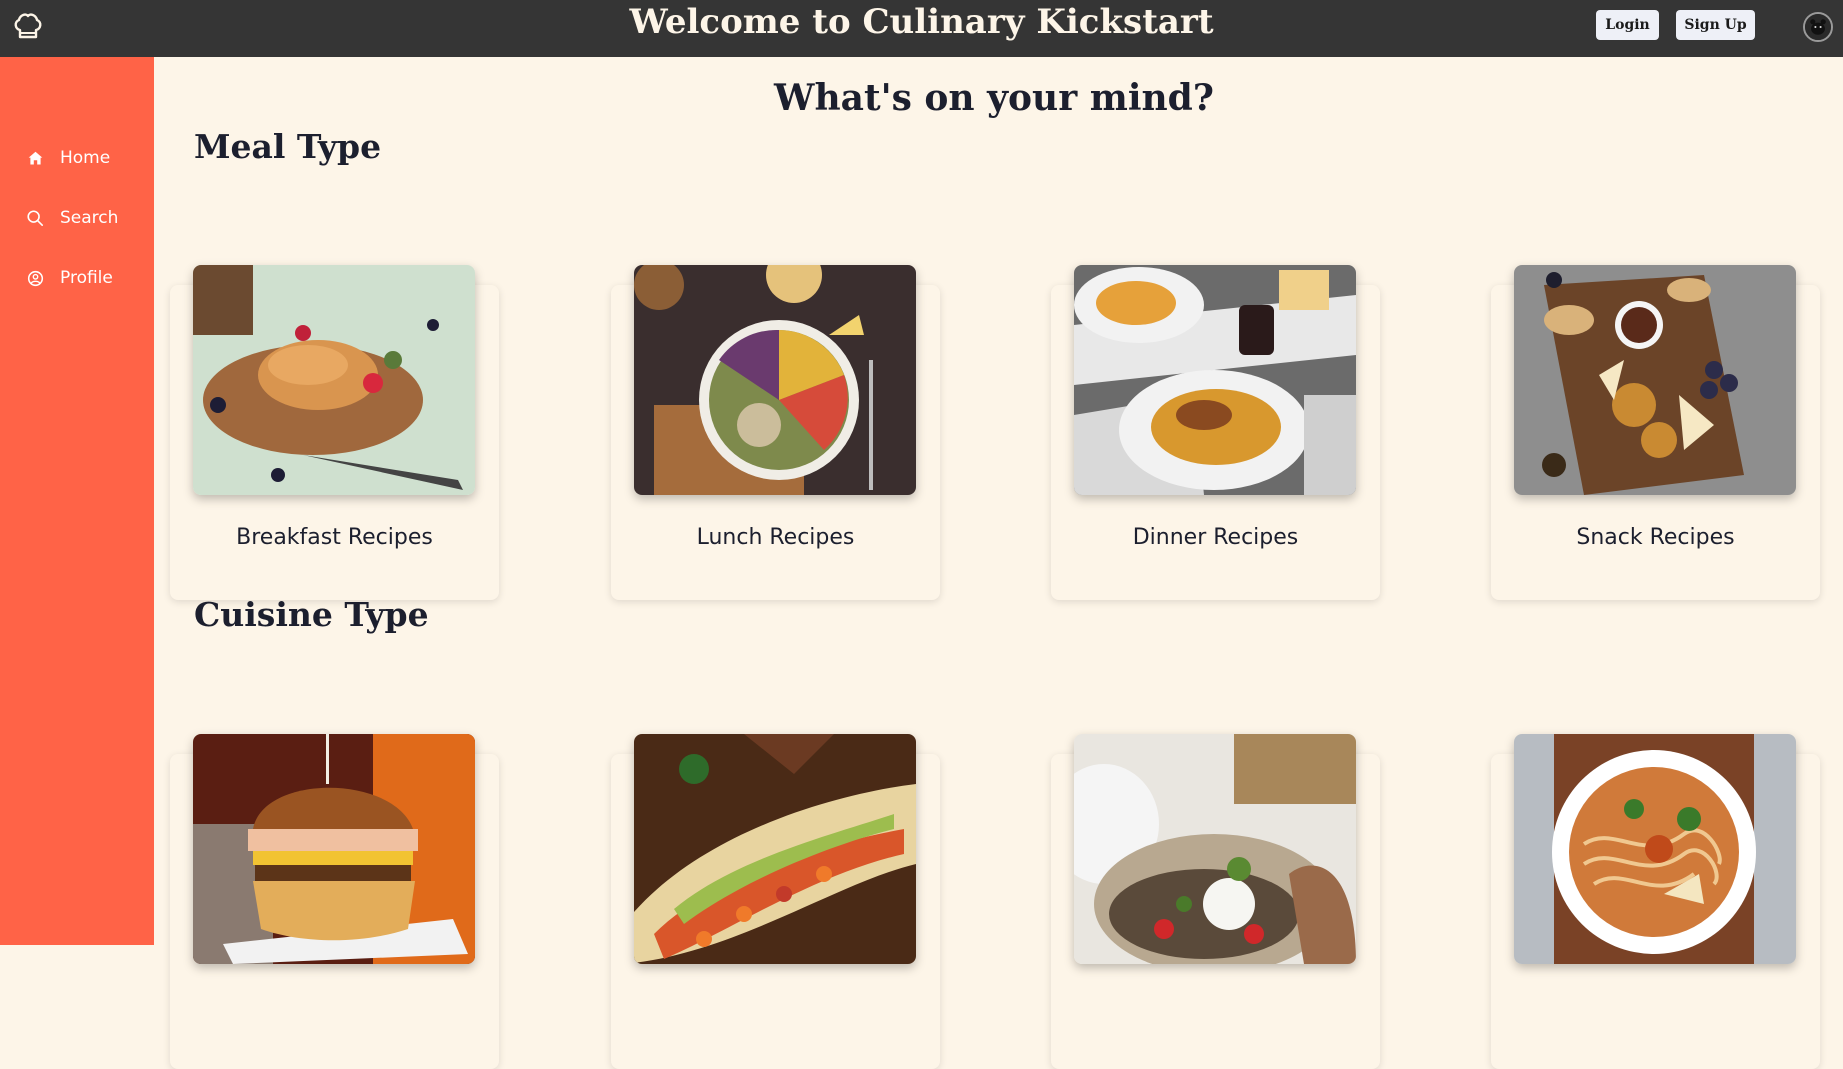 The image size is (1843, 1069). I want to click on user-avatar, so click(1818, 27).